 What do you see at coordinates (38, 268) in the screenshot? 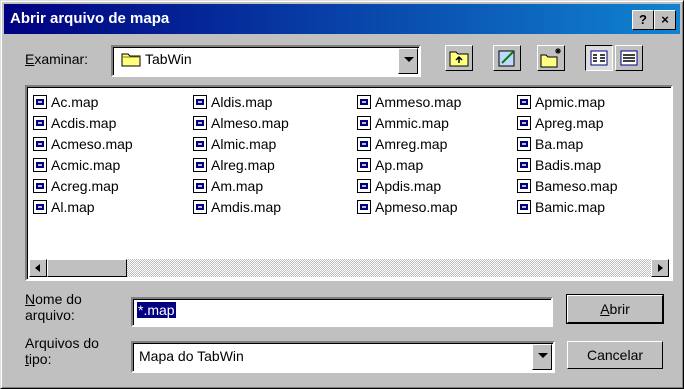
I see `scroll-left-button` at bounding box center [38, 268].